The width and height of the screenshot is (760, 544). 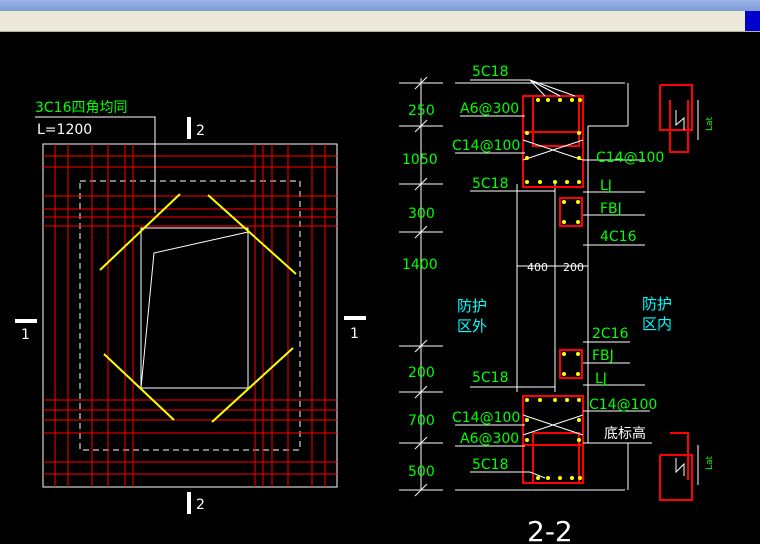 What do you see at coordinates (490, 465) in the screenshot?
I see `label-bottom-bars: 5C18` at bounding box center [490, 465].